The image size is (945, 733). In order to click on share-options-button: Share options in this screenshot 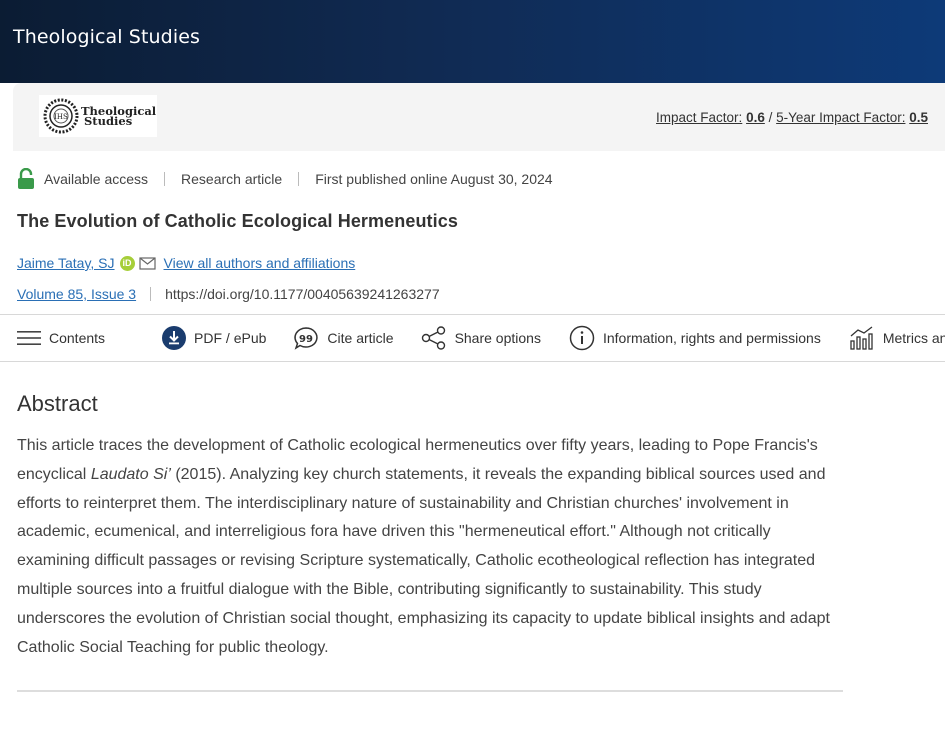, I will do `click(481, 338)`.